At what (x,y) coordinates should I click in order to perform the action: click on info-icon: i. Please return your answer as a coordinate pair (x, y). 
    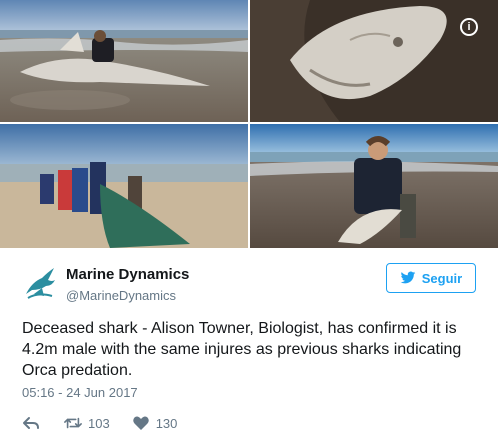
    Looking at the image, I should click on (469, 27).